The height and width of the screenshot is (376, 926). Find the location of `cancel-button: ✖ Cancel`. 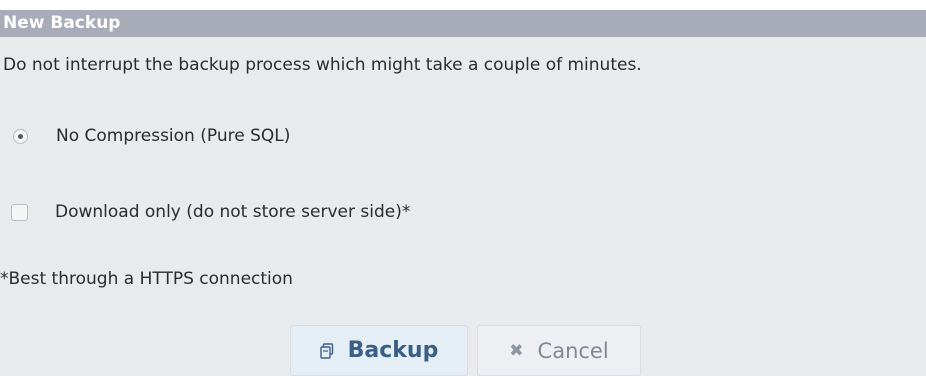

cancel-button: ✖ Cancel is located at coordinates (559, 350).